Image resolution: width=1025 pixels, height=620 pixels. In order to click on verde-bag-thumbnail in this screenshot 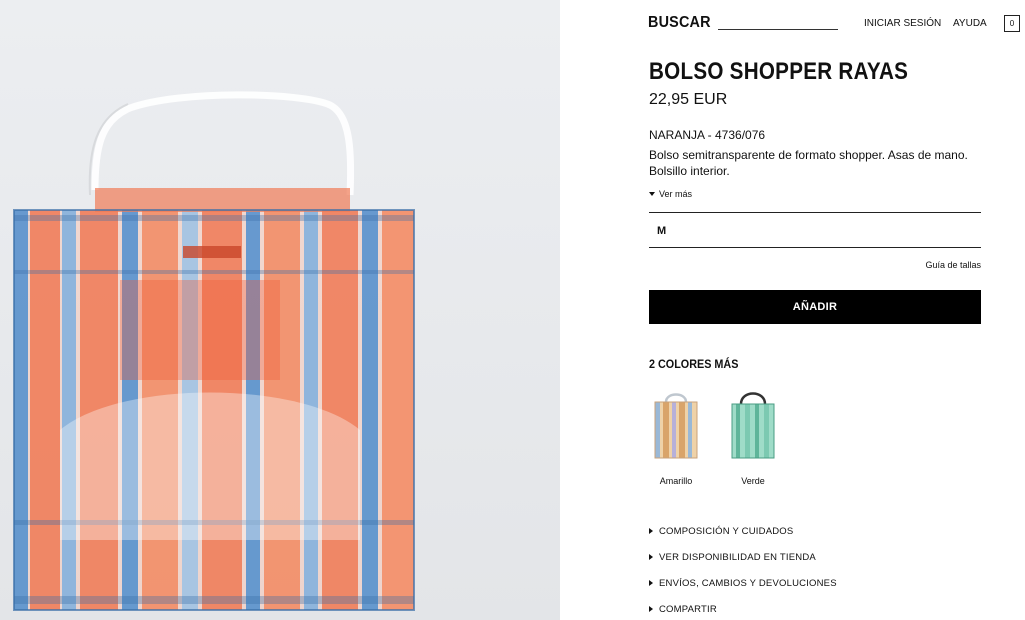, I will do `click(753, 425)`.